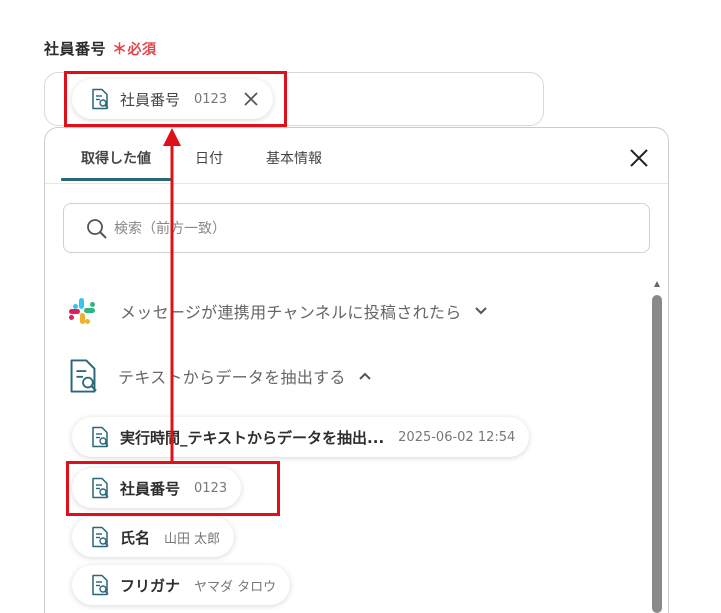  Describe the element at coordinates (209, 158) in the screenshot. I see `tab-date: 日付` at that location.